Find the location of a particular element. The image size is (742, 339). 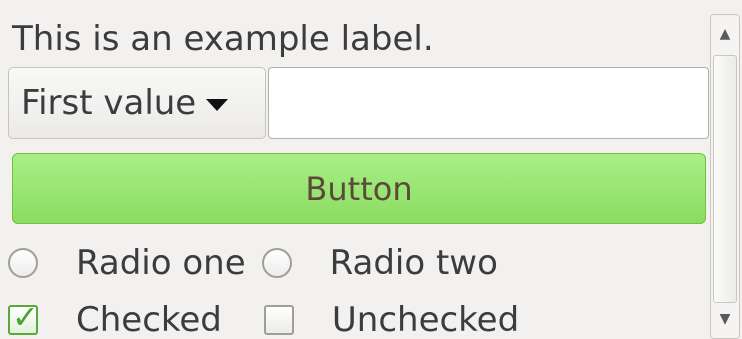

checkbox-group: ✓ Checked Unchecked is located at coordinates (263, 317).